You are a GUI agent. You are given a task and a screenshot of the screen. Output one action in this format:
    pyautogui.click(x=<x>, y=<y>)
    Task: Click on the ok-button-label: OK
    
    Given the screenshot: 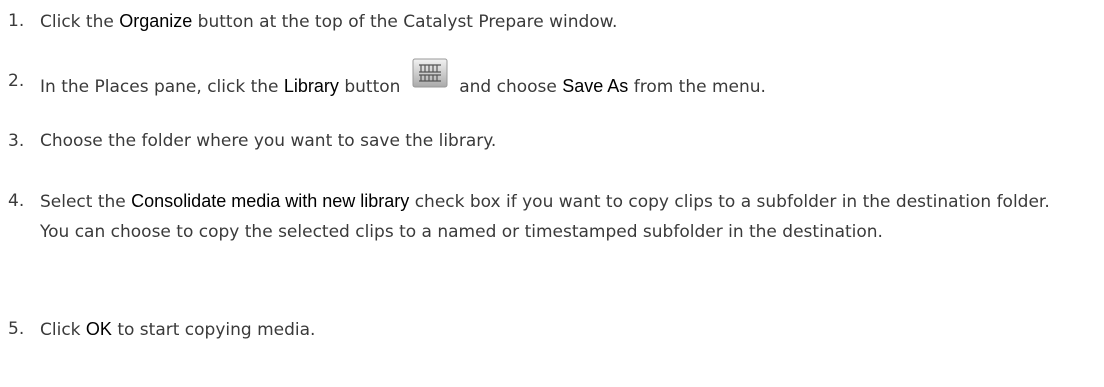 What is the action you would take?
    pyautogui.click(x=98, y=329)
    